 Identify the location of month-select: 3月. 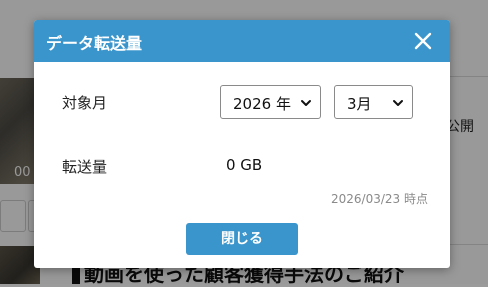
(373, 102).